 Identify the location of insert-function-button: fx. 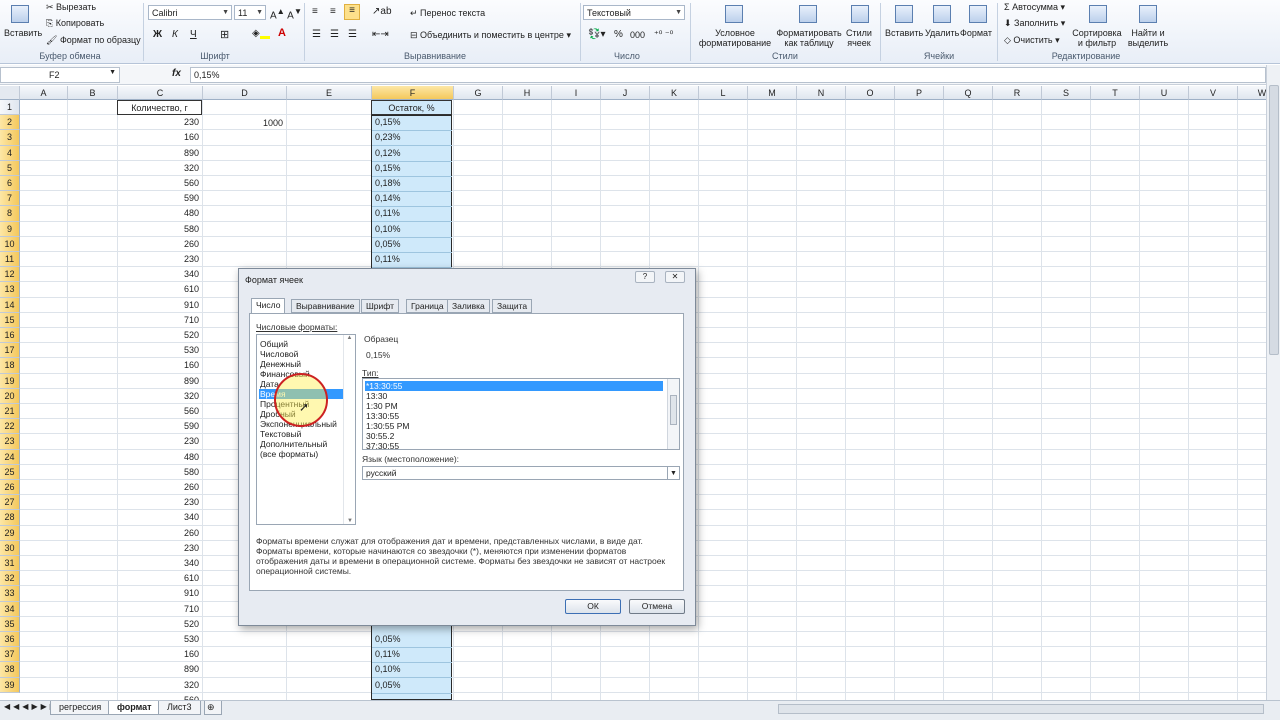
(176, 73).